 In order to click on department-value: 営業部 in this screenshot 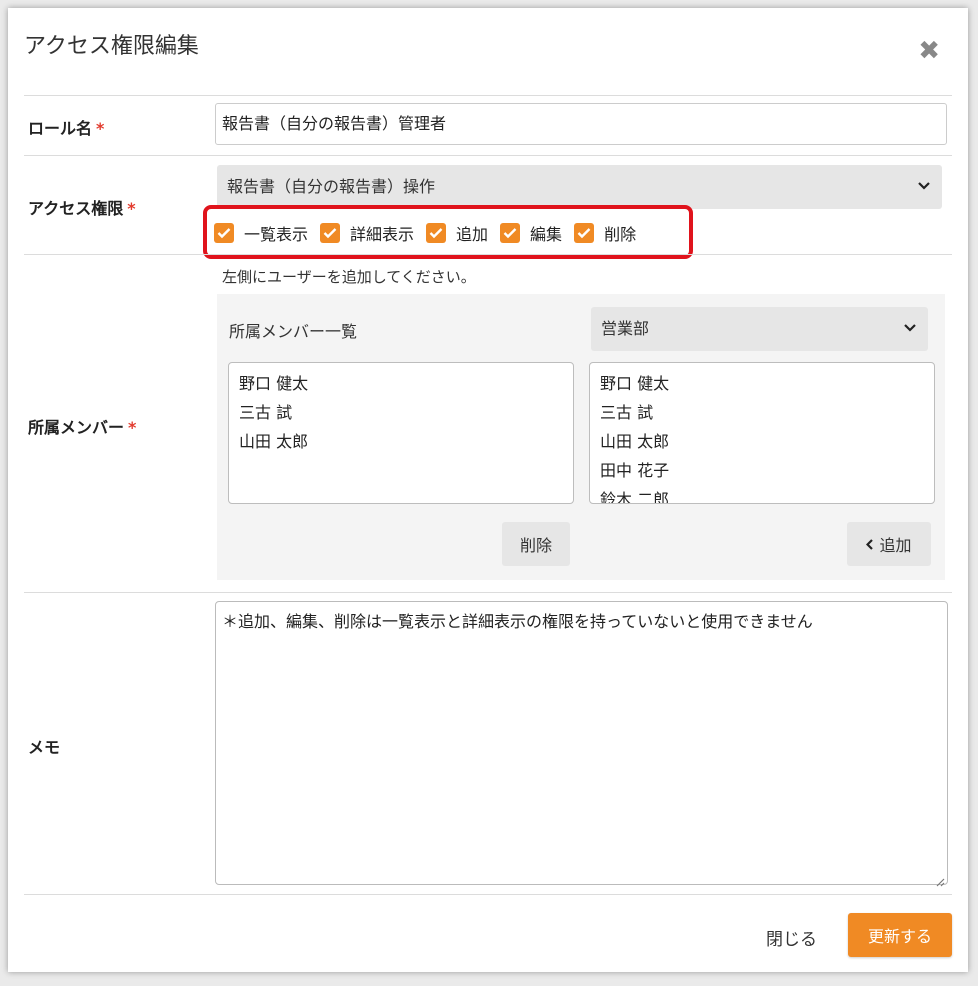, I will do `click(625, 328)`.